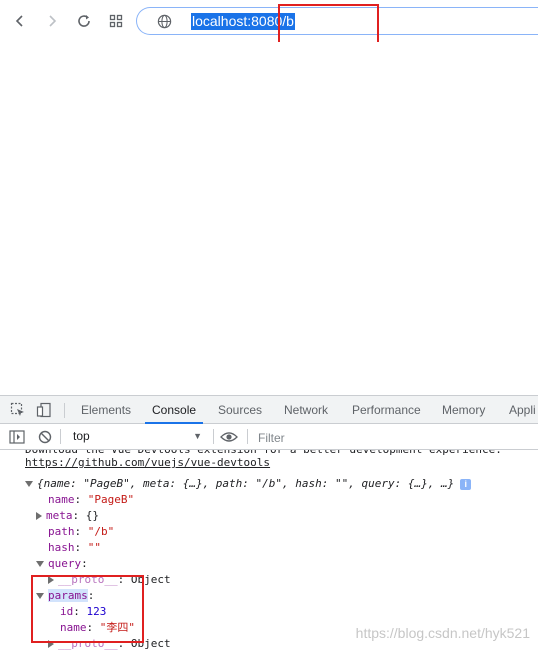 The image size is (538, 652). Describe the element at coordinates (197, 436) in the screenshot. I see `chevron-down-icon: ▼` at that location.